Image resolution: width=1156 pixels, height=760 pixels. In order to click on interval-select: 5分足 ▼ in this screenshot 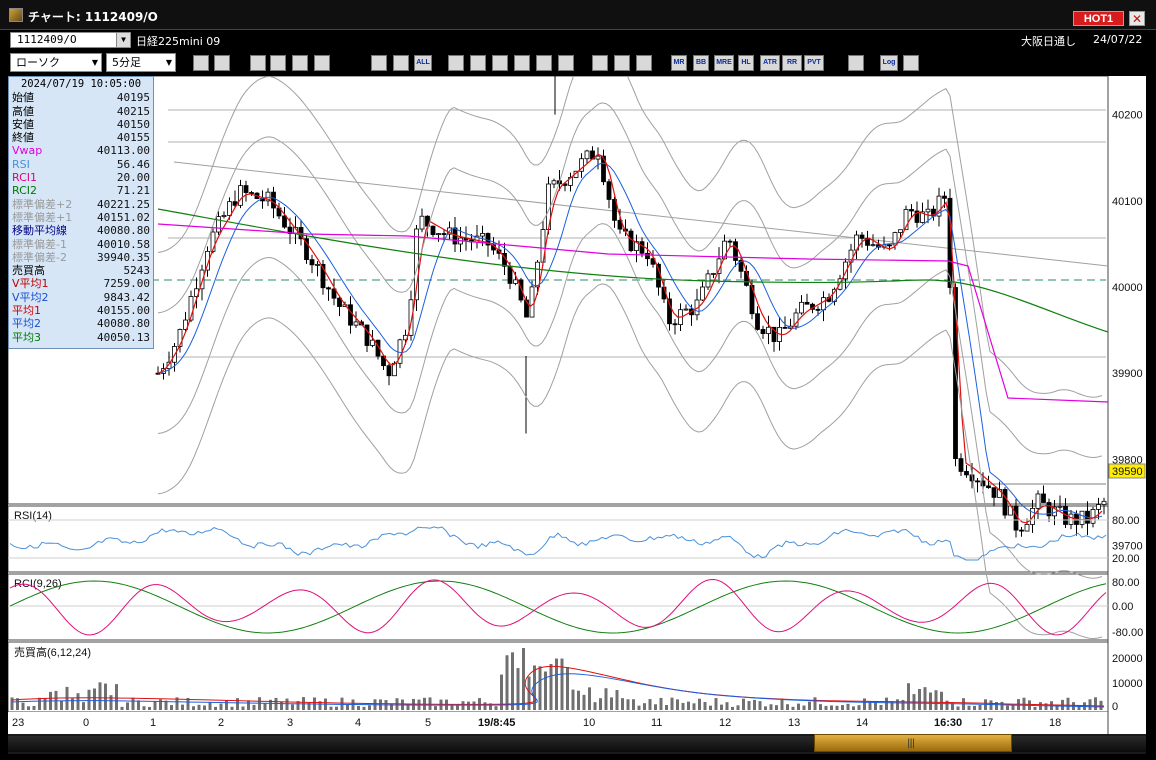, I will do `click(141, 62)`.